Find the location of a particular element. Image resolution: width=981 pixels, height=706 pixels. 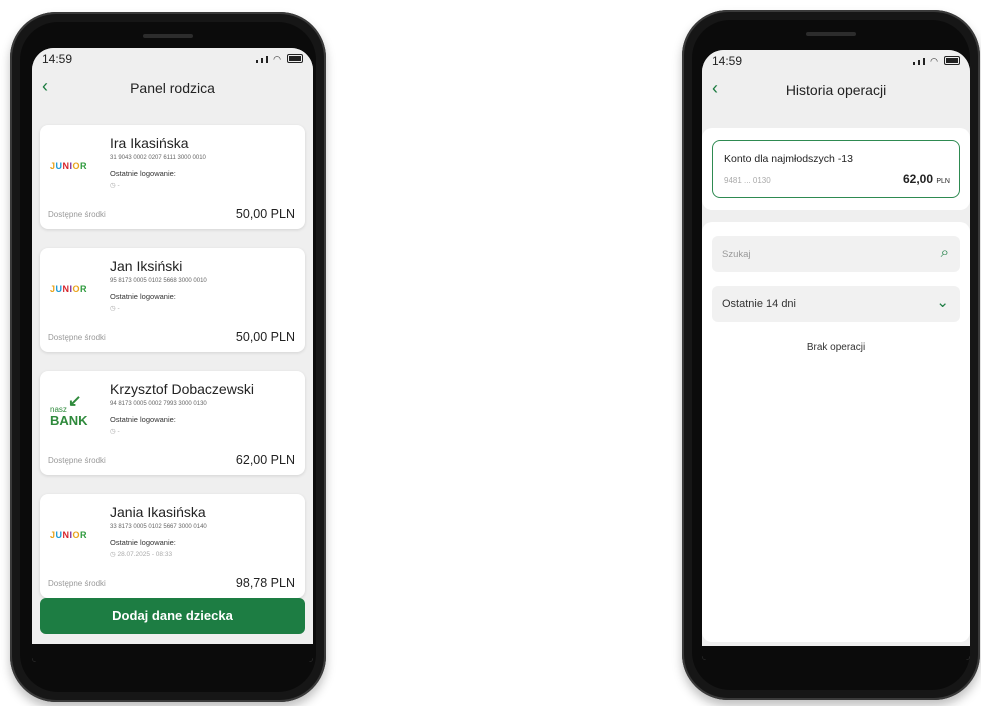

child-name: Jania Ikasińska is located at coordinates (158, 512).